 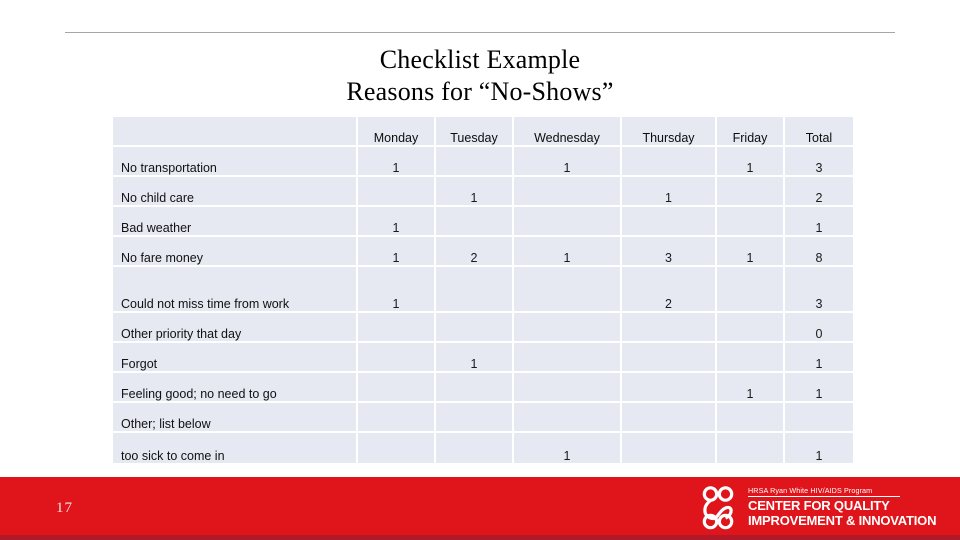 I want to click on table-row: No transportation 1 1 1 3, so click(x=483, y=162).